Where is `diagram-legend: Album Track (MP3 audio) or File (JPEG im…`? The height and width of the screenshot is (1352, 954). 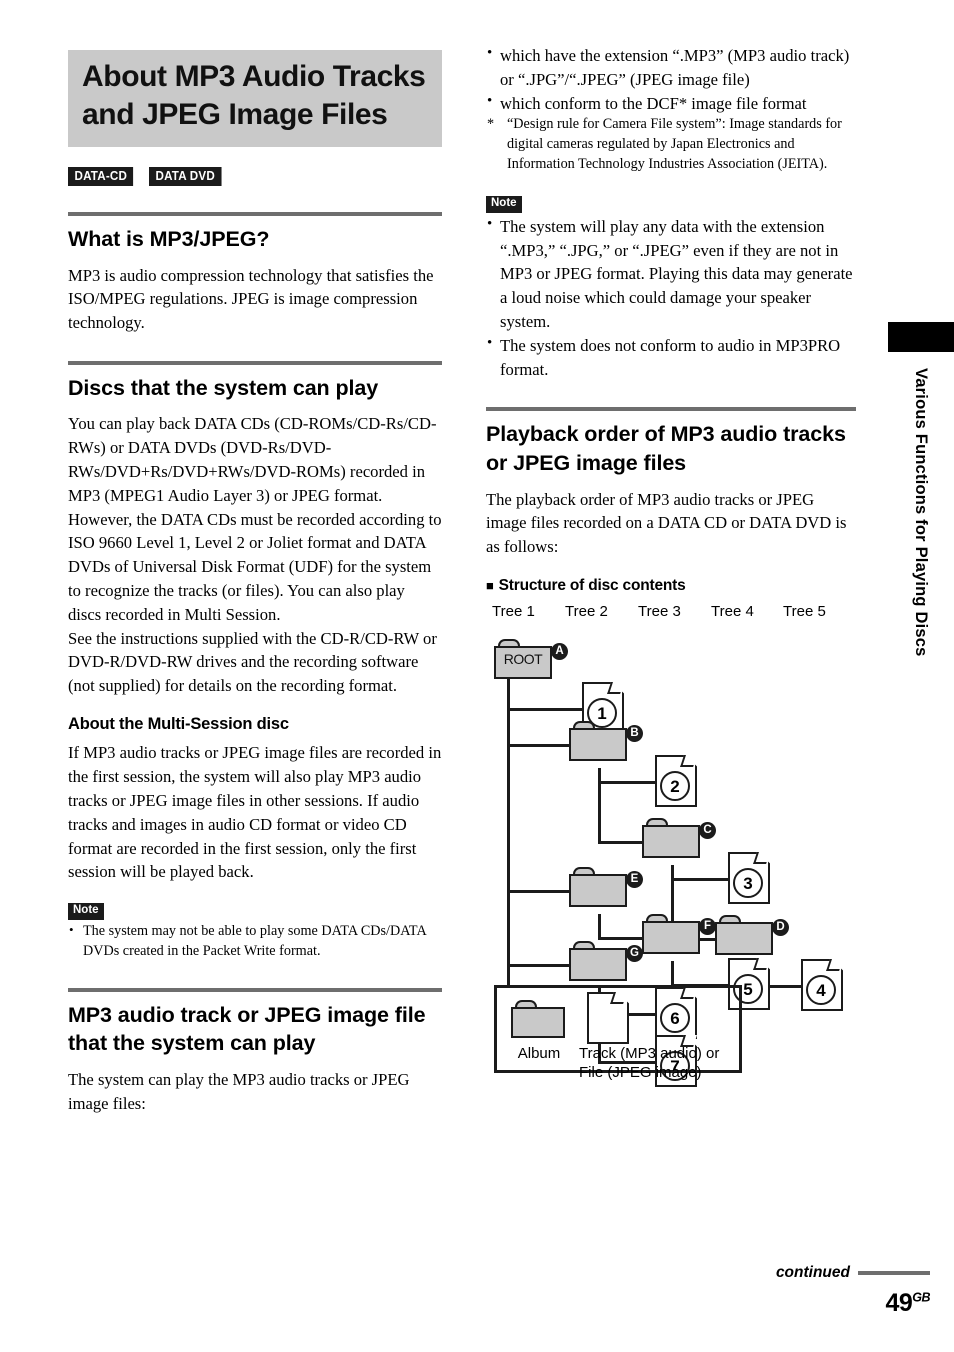
diagram-legend: Album Track (MP3 audio) or File (JPEG im… is located at coordinates (618, 1032).